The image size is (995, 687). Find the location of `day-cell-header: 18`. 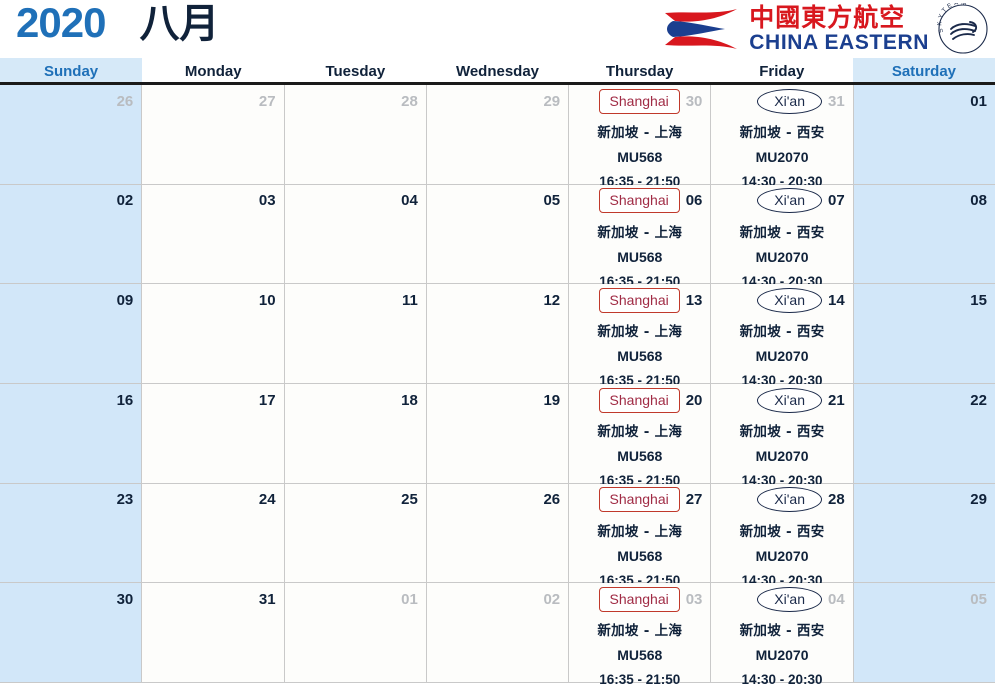

day-cell-header: 18 is located at coordinates (355, 400).